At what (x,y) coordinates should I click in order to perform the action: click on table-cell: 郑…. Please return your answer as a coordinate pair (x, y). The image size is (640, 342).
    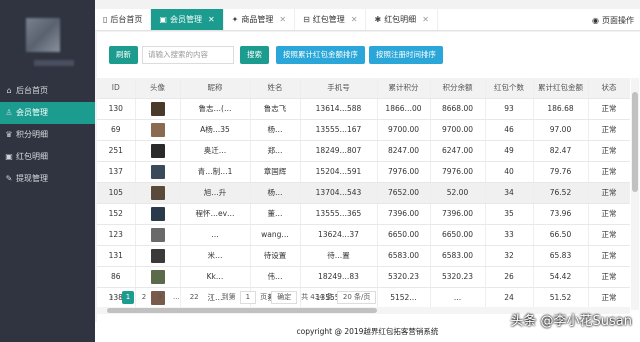
    Looking at the image, I should click on (275, 151).